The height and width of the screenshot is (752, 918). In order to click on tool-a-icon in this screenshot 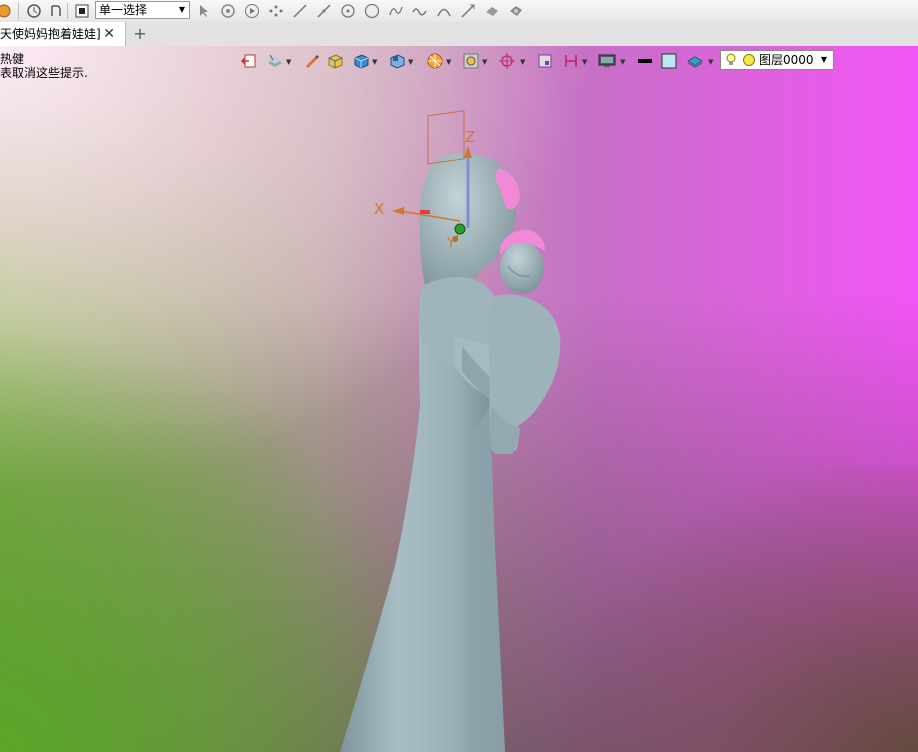, I will do `click(492, 11)`.